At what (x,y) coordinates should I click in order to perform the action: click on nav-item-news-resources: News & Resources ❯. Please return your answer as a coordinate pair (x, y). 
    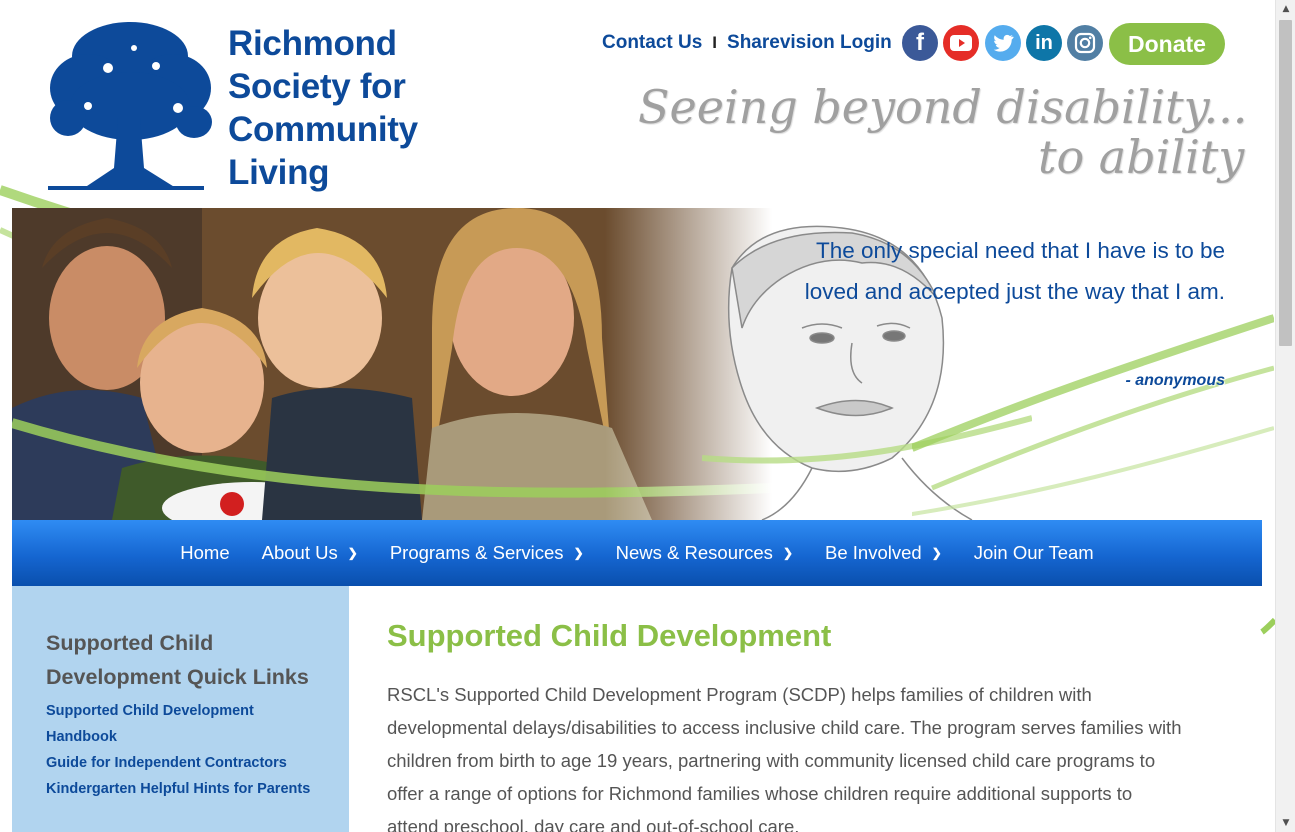
    Looking at the image, I should click on (704, 553).